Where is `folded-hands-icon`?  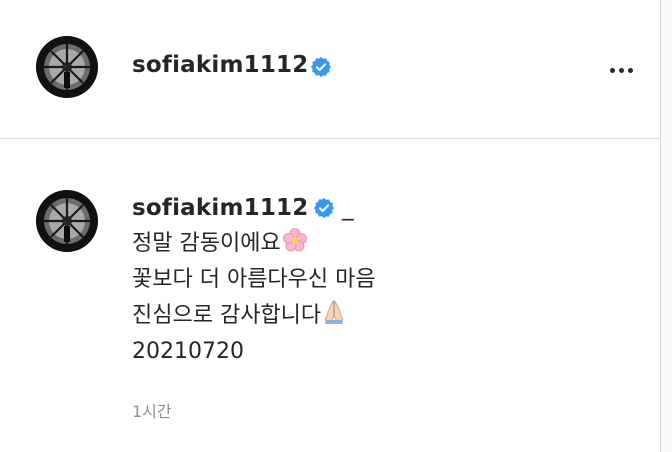
folded-hands-icon is located at coordinates (334, 311).